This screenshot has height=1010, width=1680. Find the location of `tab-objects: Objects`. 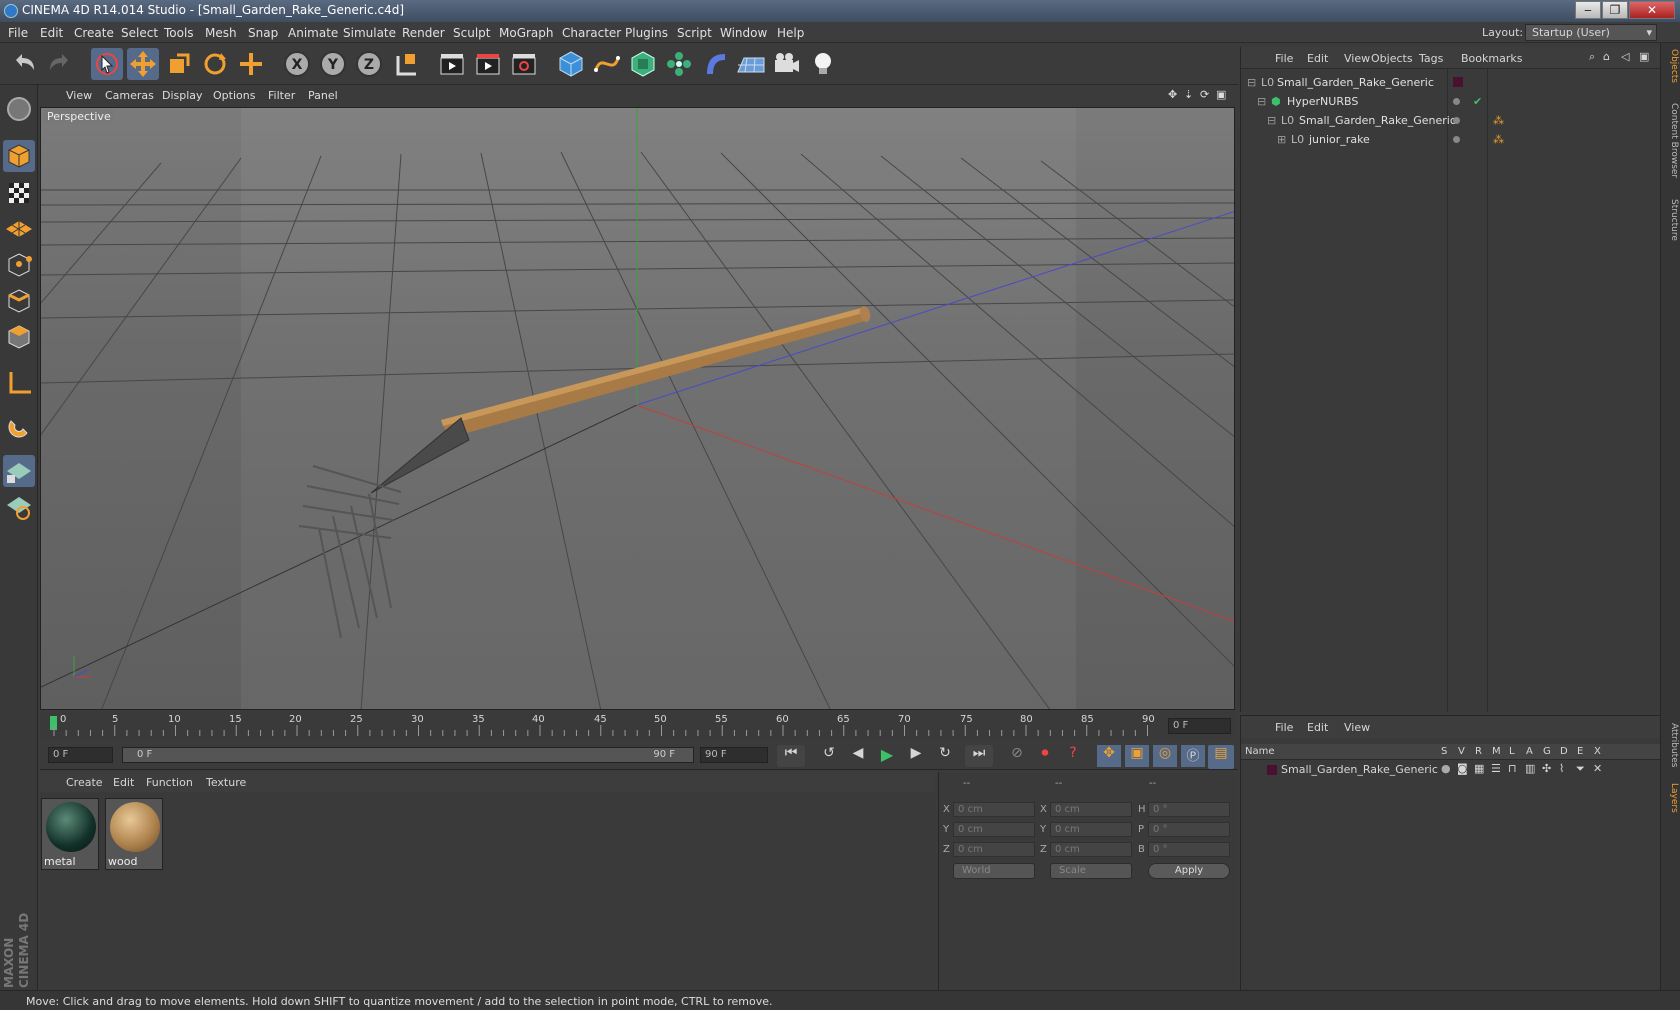

tab-objects: Objects is located at coordinates (1671, 66).